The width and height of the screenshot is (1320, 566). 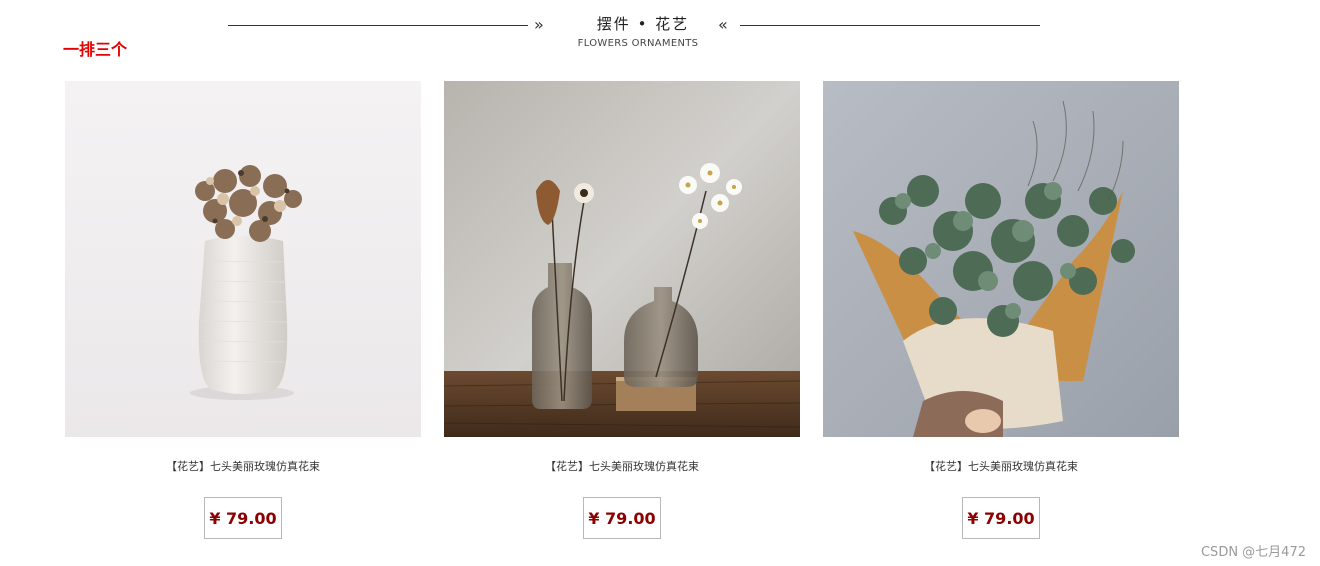 What do you see at coordinates (638, 43) in the screenshot?
I see `section-subtitle: FLOWERS ORNAMENTS` at bounding box center [638, 43].